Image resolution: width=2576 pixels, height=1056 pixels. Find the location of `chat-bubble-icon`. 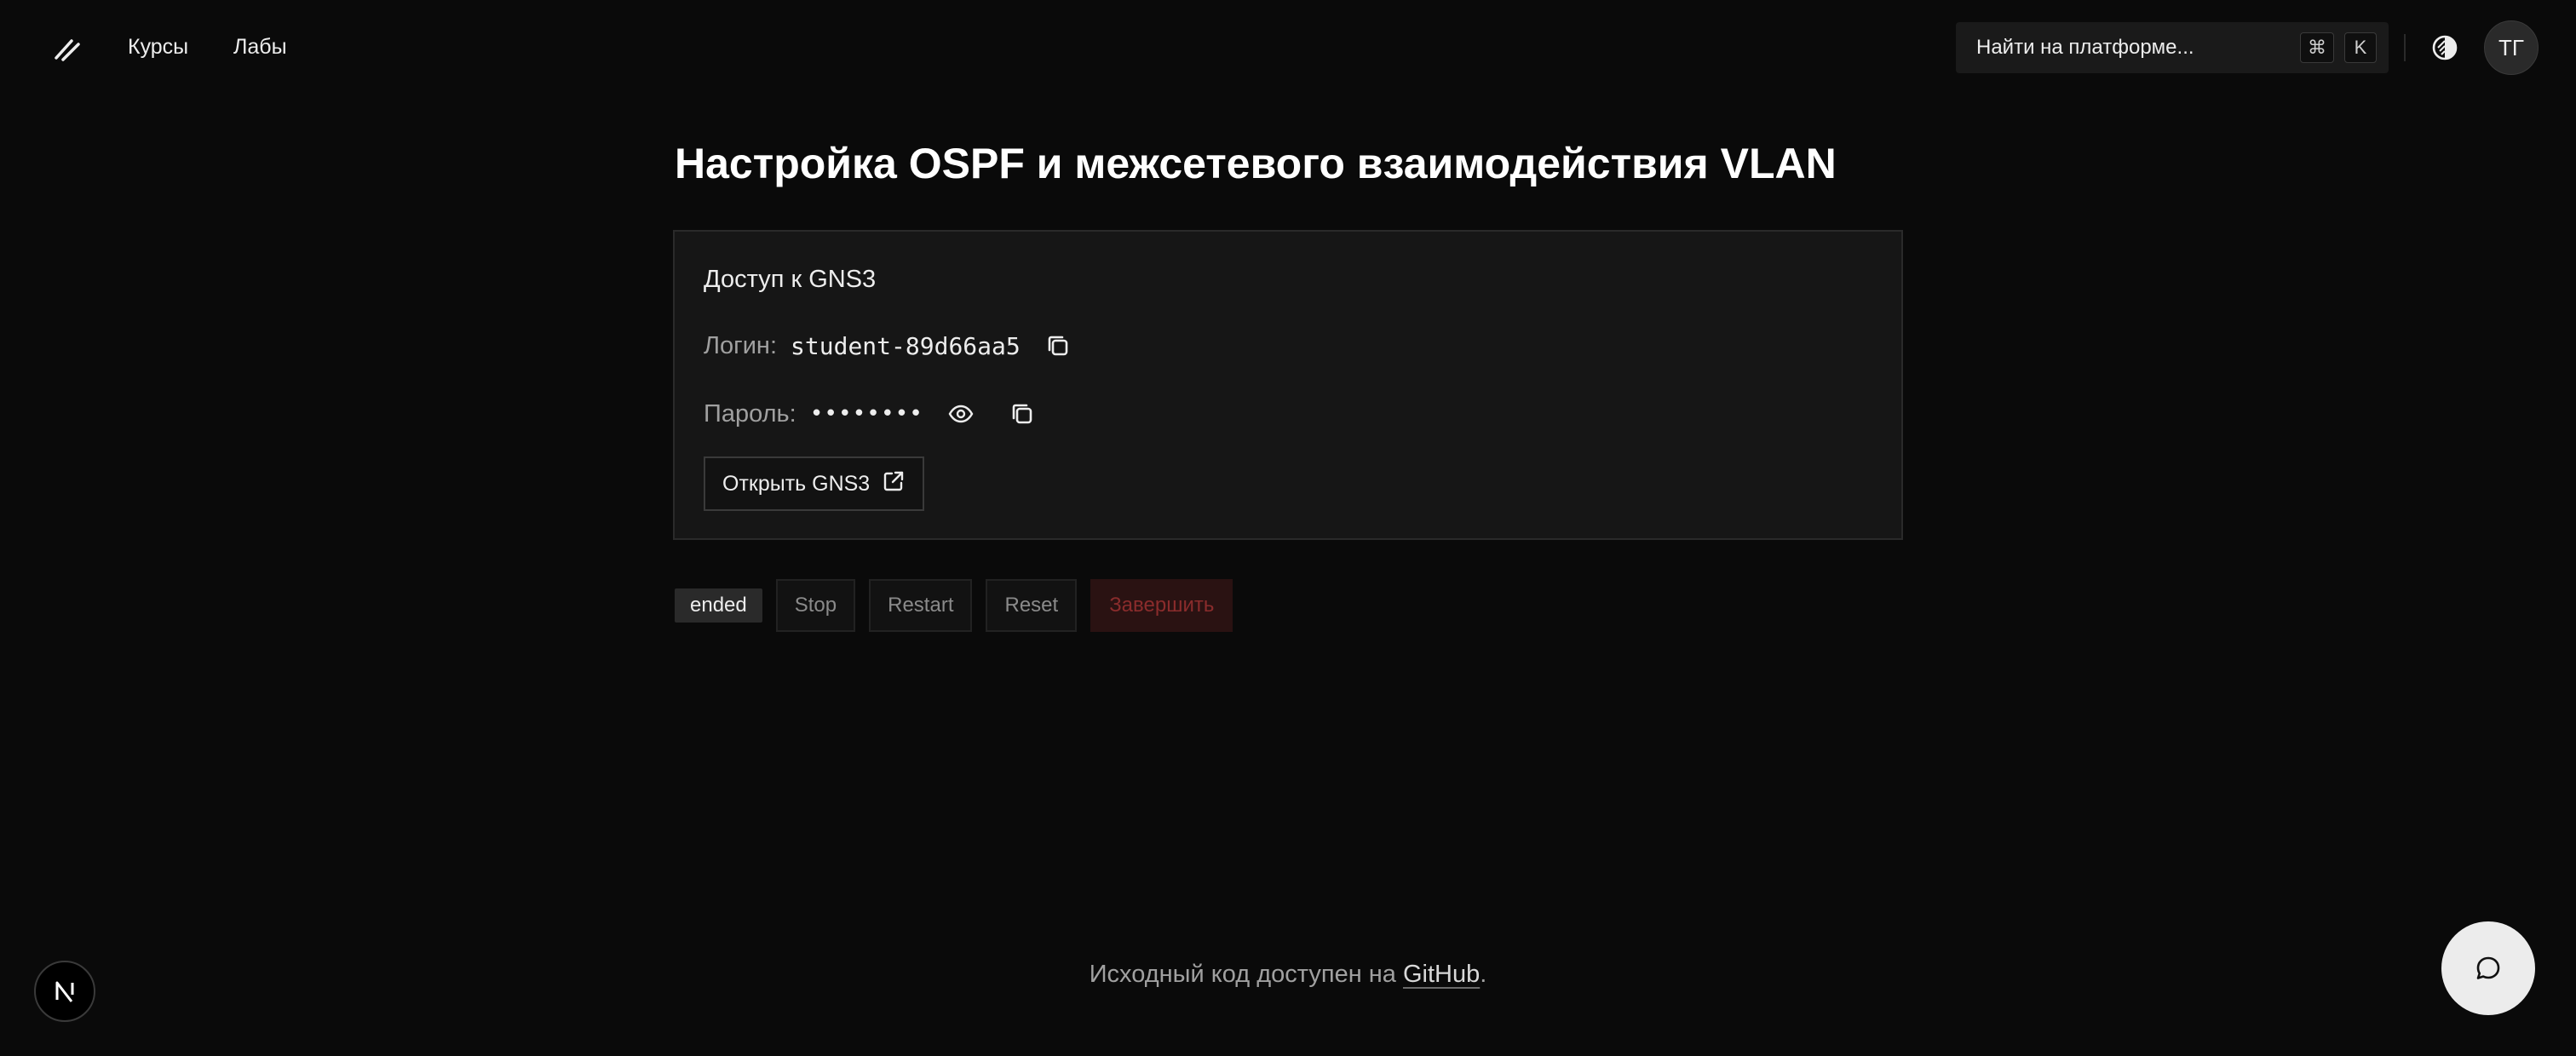

chat-bubble-icon is located at coordinates (2488, 967).